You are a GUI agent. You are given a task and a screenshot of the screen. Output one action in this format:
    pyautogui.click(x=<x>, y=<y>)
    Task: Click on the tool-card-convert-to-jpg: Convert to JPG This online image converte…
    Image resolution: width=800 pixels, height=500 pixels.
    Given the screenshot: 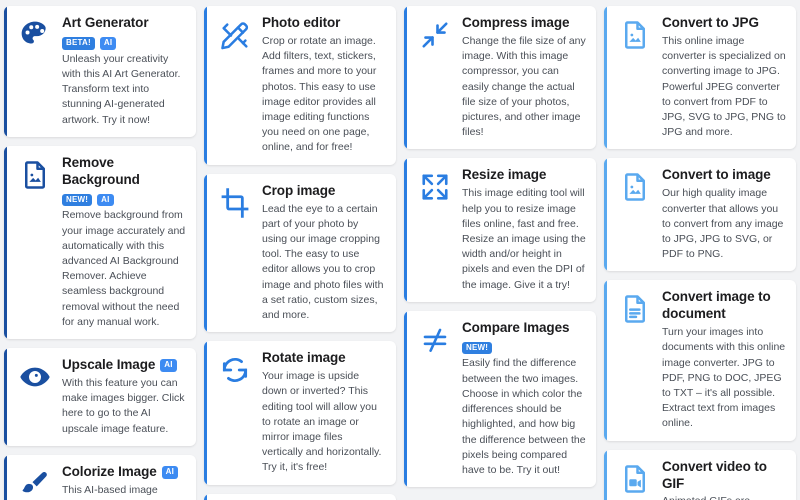 What is the action you would take?
    pyautogui.click(x=700, y=78)
    